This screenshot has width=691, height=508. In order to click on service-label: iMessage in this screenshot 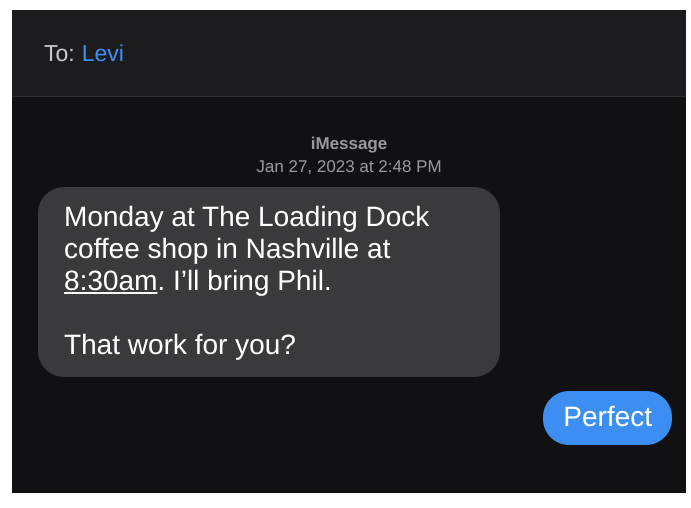, I will do `click(349, 144)`.